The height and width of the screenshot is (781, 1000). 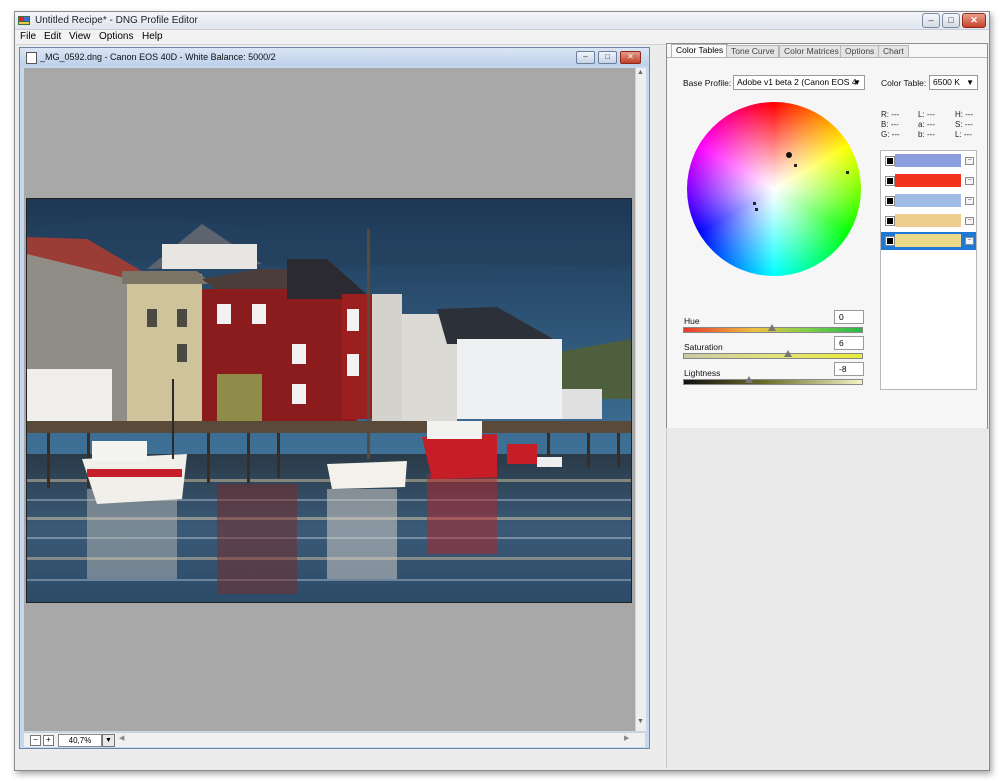 What do you see at coordinates (964, 114) in the screenshot?
I see `readout-h: H: ---` at bounding box center [964, 114].